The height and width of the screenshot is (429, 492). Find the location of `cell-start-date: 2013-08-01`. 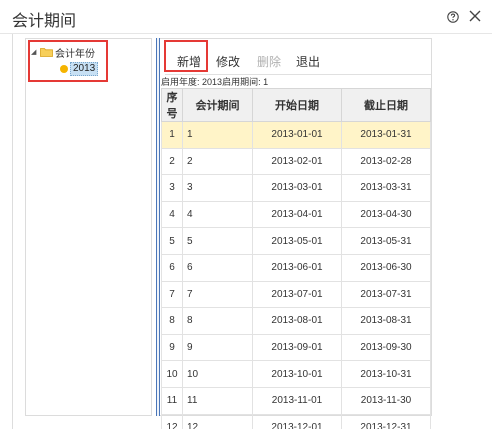

cell-start-date: 2013-08-01 is located at coordinates (297, 321).